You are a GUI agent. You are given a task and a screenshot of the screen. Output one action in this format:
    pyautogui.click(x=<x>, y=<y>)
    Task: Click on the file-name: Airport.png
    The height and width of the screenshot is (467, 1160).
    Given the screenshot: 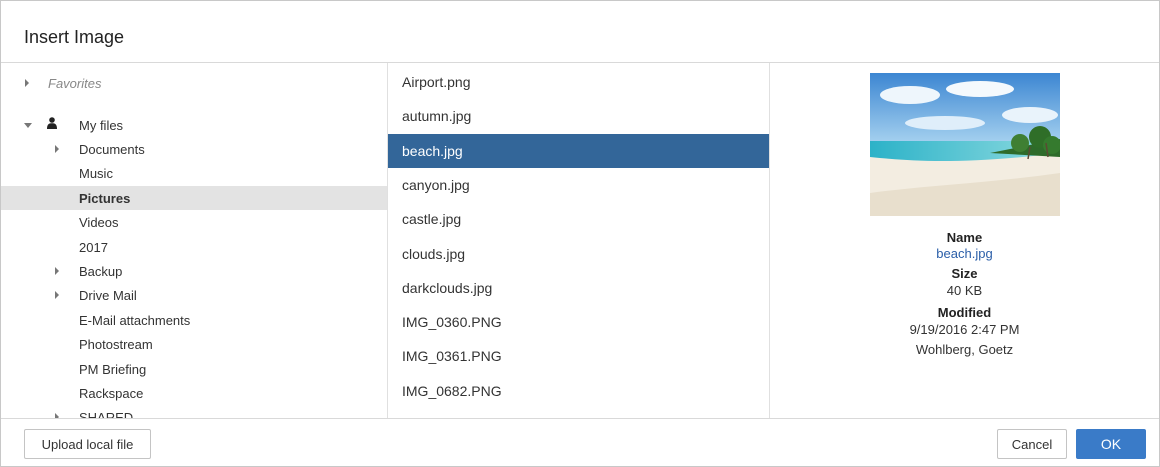 What is the action you would take?
    pyautogui.click(x=436, y=82)
    